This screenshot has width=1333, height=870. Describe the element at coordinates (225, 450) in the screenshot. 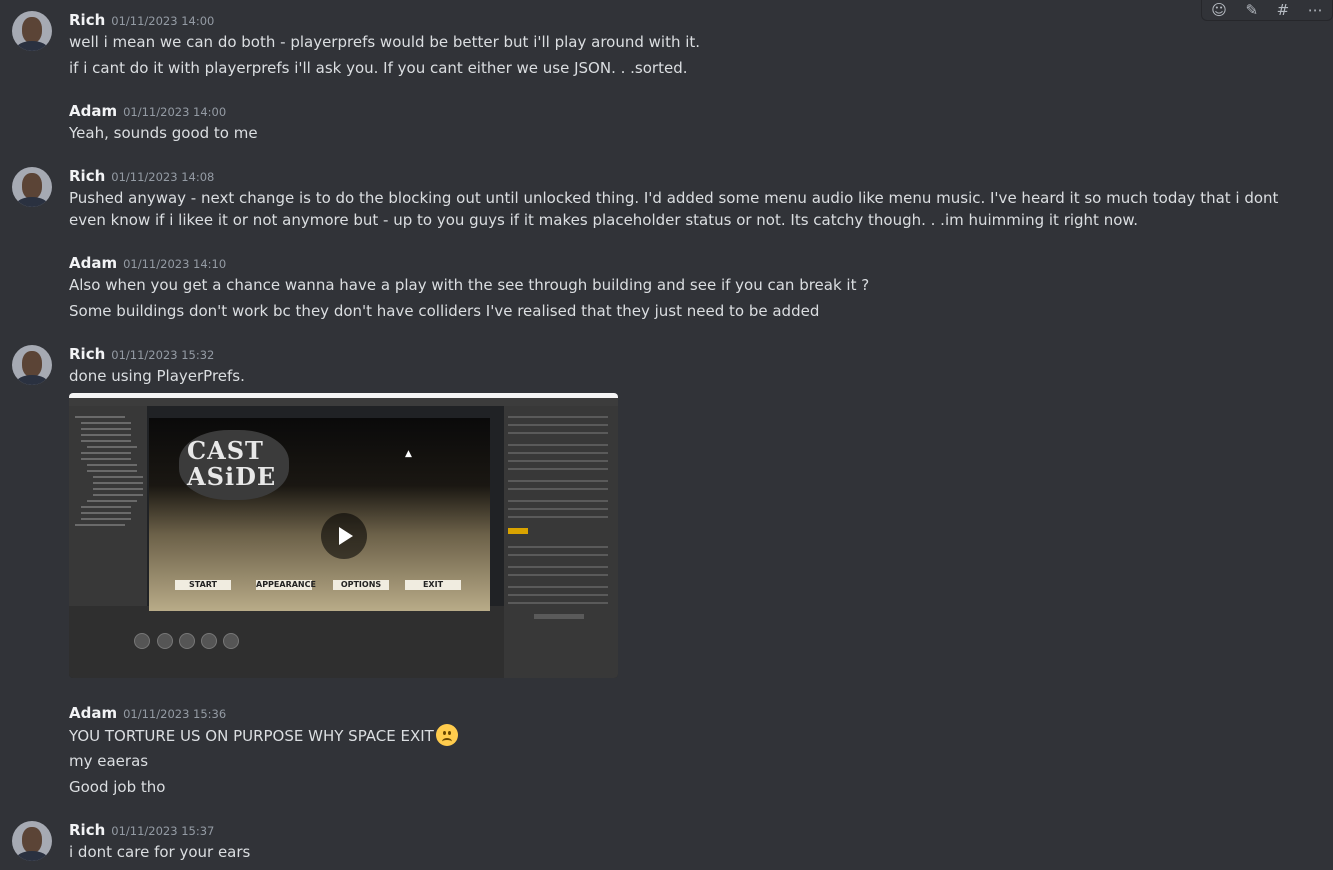

I see `logo-line: CAST` at that location.